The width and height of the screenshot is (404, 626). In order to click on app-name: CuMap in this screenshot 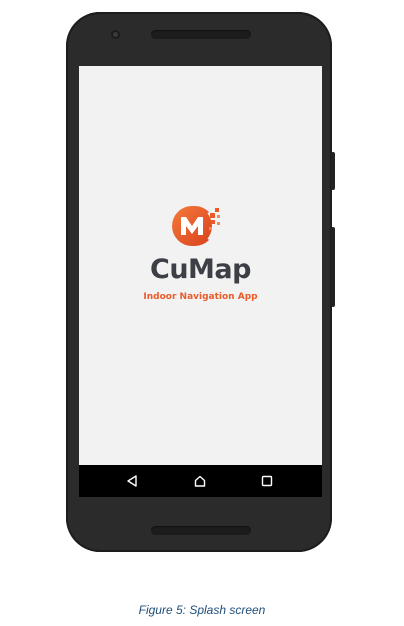, I will do `click(200, 269)`.